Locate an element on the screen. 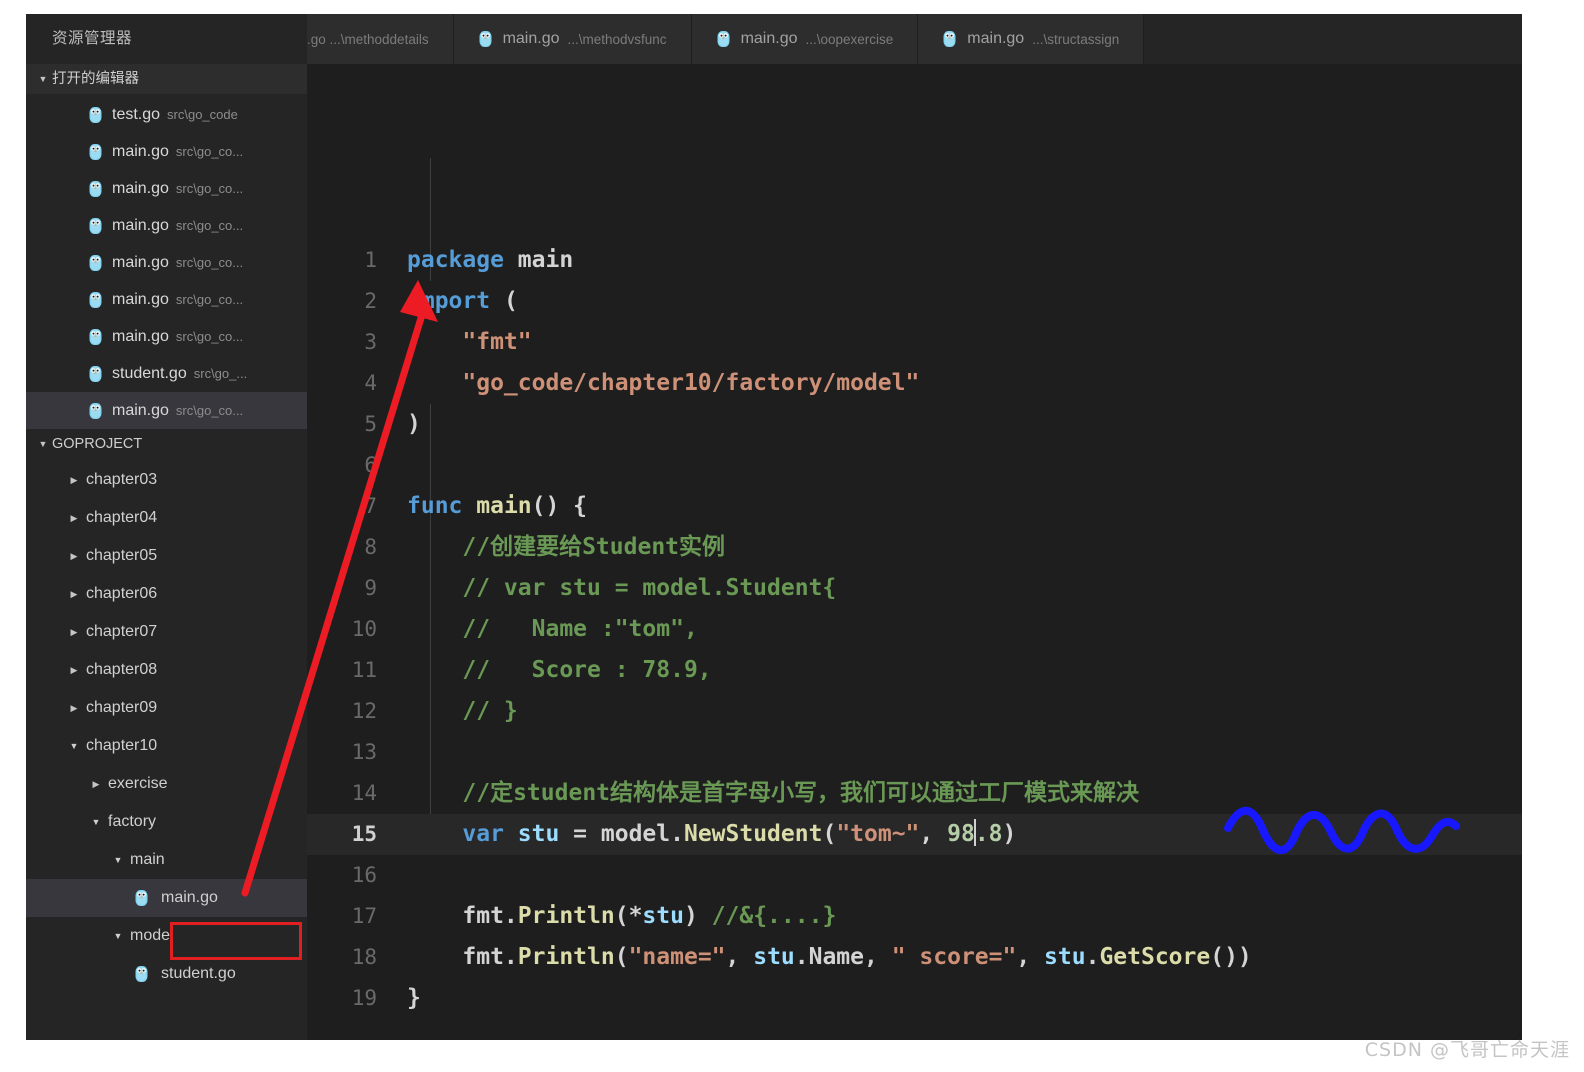 This screenshot has height=1072, width=1584. tree-folder-item: ▼ factory is located at coordinates (166, 822).